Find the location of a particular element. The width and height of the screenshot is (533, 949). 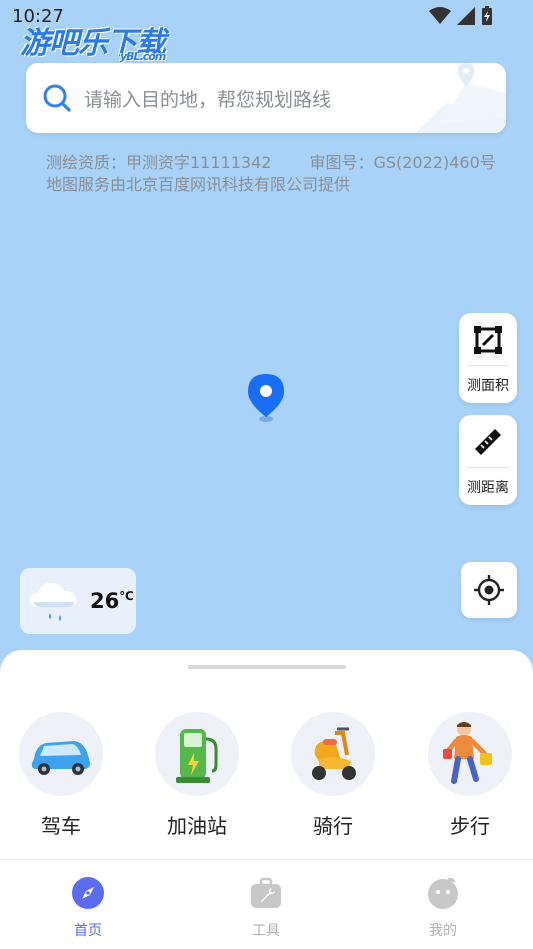

status-icons is located at coordinates (461, 16).